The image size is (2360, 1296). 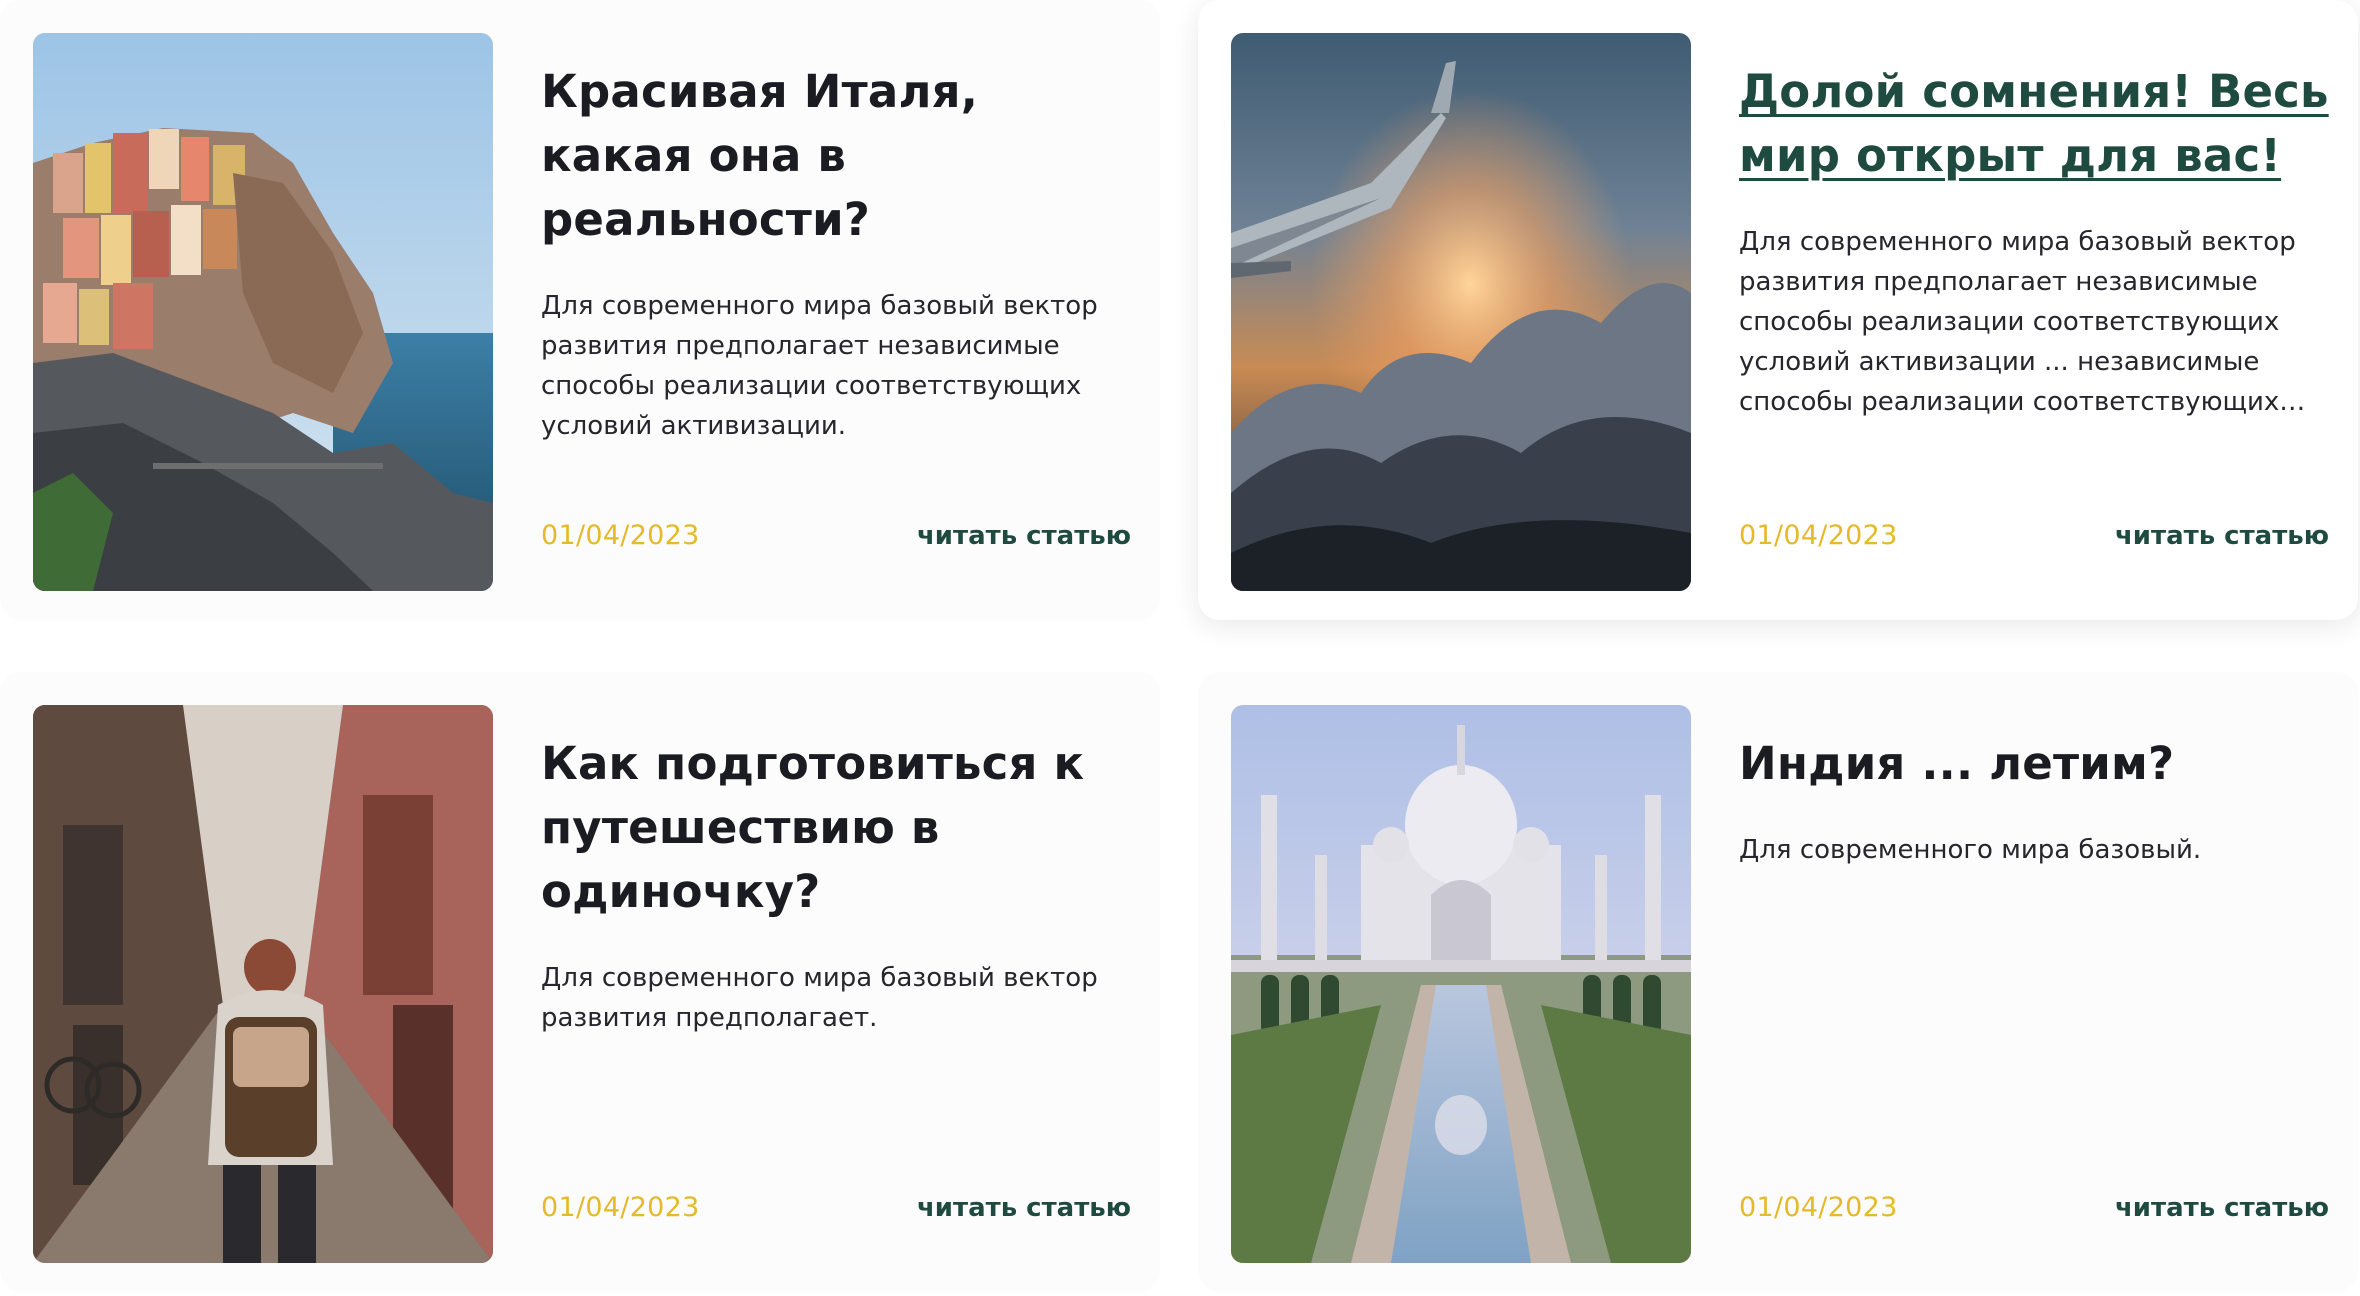 I want to click on taj-mahal-photo, so click(x=1461, y=984).